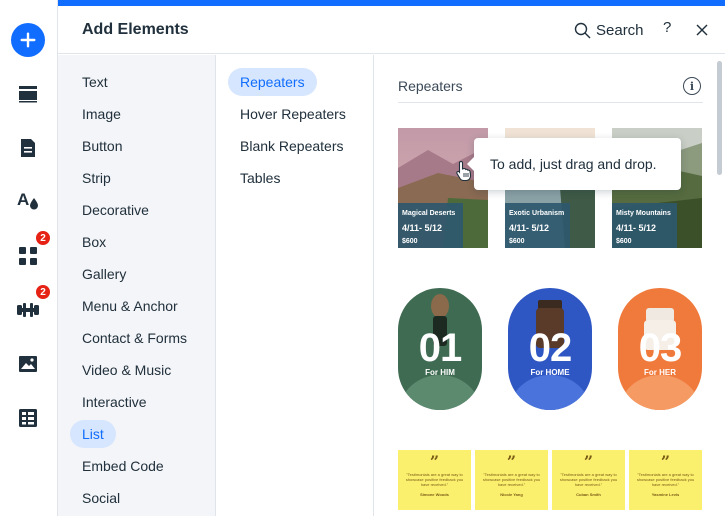 This screenshot has width=725, height=516. I want to click on category-strip: Strip, so click(96, 178).